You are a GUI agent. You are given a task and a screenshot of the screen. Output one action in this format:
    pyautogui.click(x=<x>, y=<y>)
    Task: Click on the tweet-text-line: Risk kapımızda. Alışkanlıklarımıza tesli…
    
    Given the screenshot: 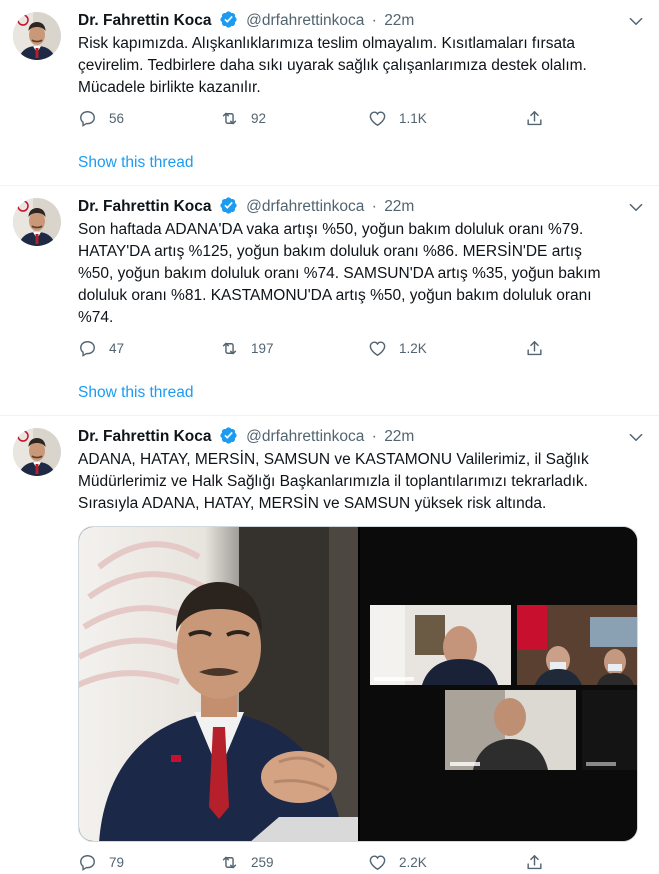 What is the action you would take?
    pyautogui.click(x=326, y=43)
    